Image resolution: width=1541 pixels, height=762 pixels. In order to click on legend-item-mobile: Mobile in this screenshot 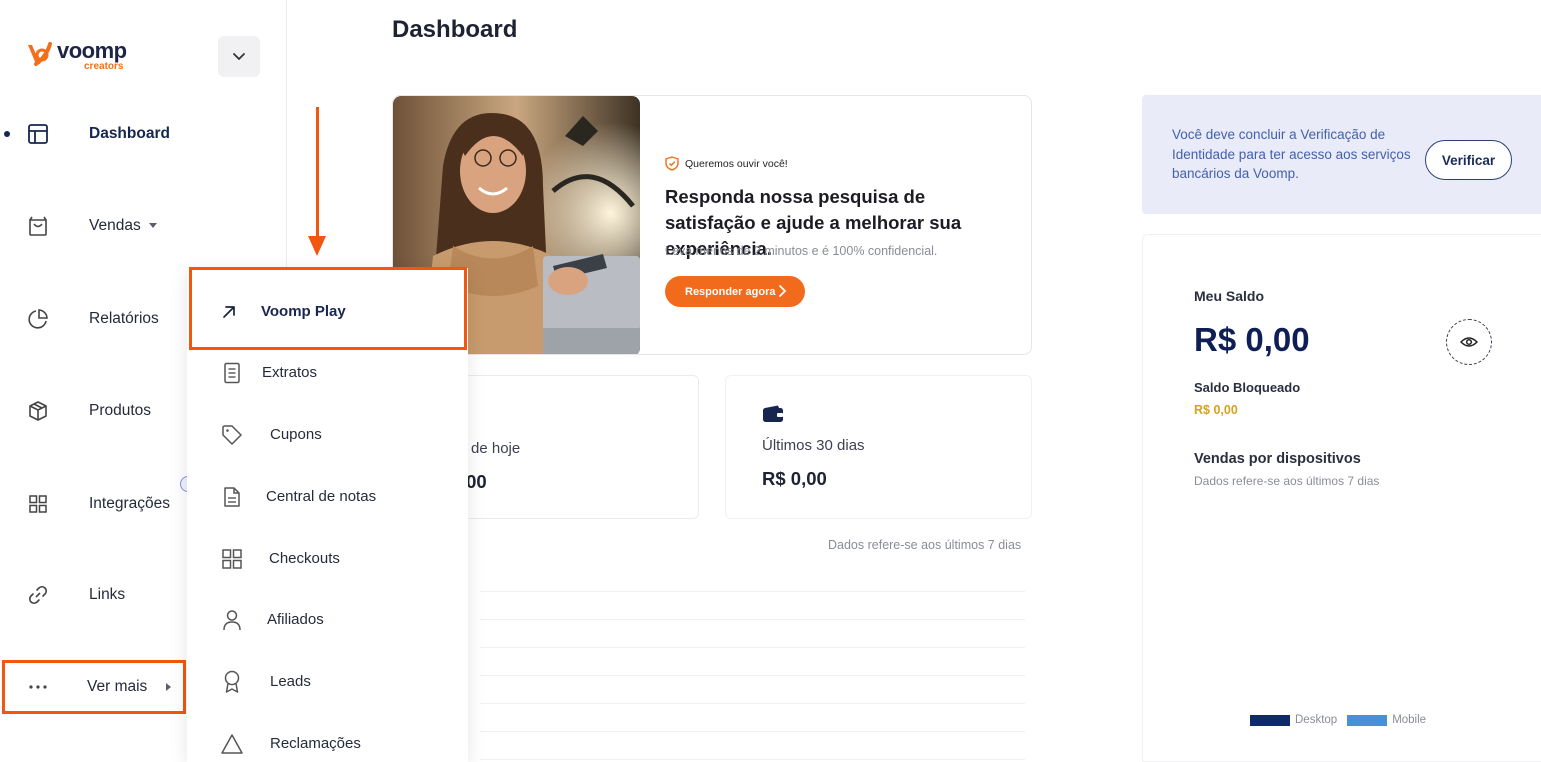, I will do `click(1386, 720)`.